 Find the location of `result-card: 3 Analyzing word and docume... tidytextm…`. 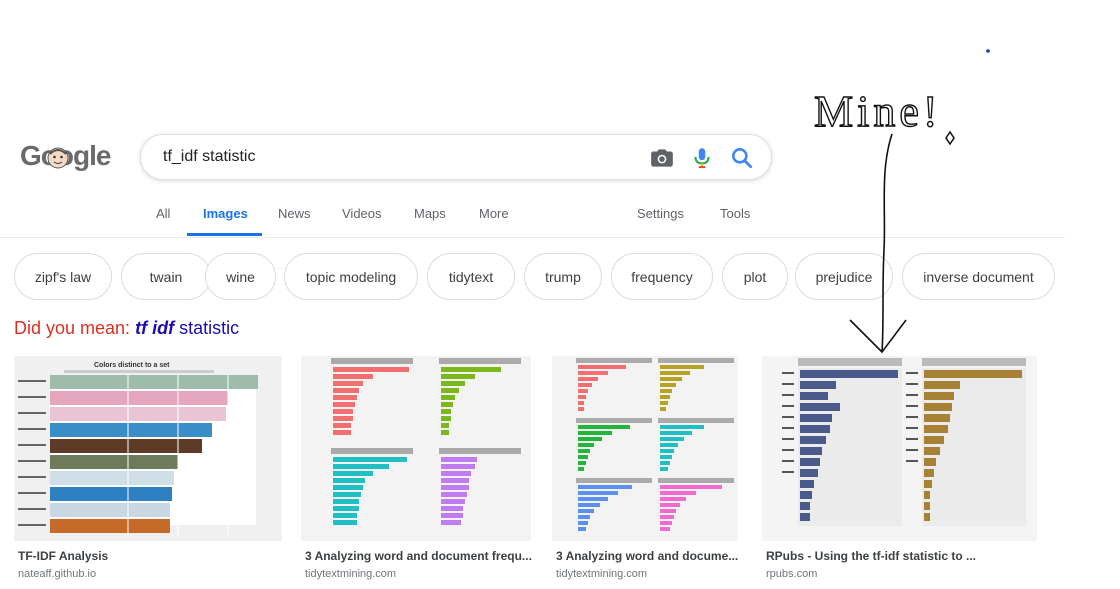

result-card: 3 Analyzing word and docume... tidytextm… is located at coordinates (645, 468).